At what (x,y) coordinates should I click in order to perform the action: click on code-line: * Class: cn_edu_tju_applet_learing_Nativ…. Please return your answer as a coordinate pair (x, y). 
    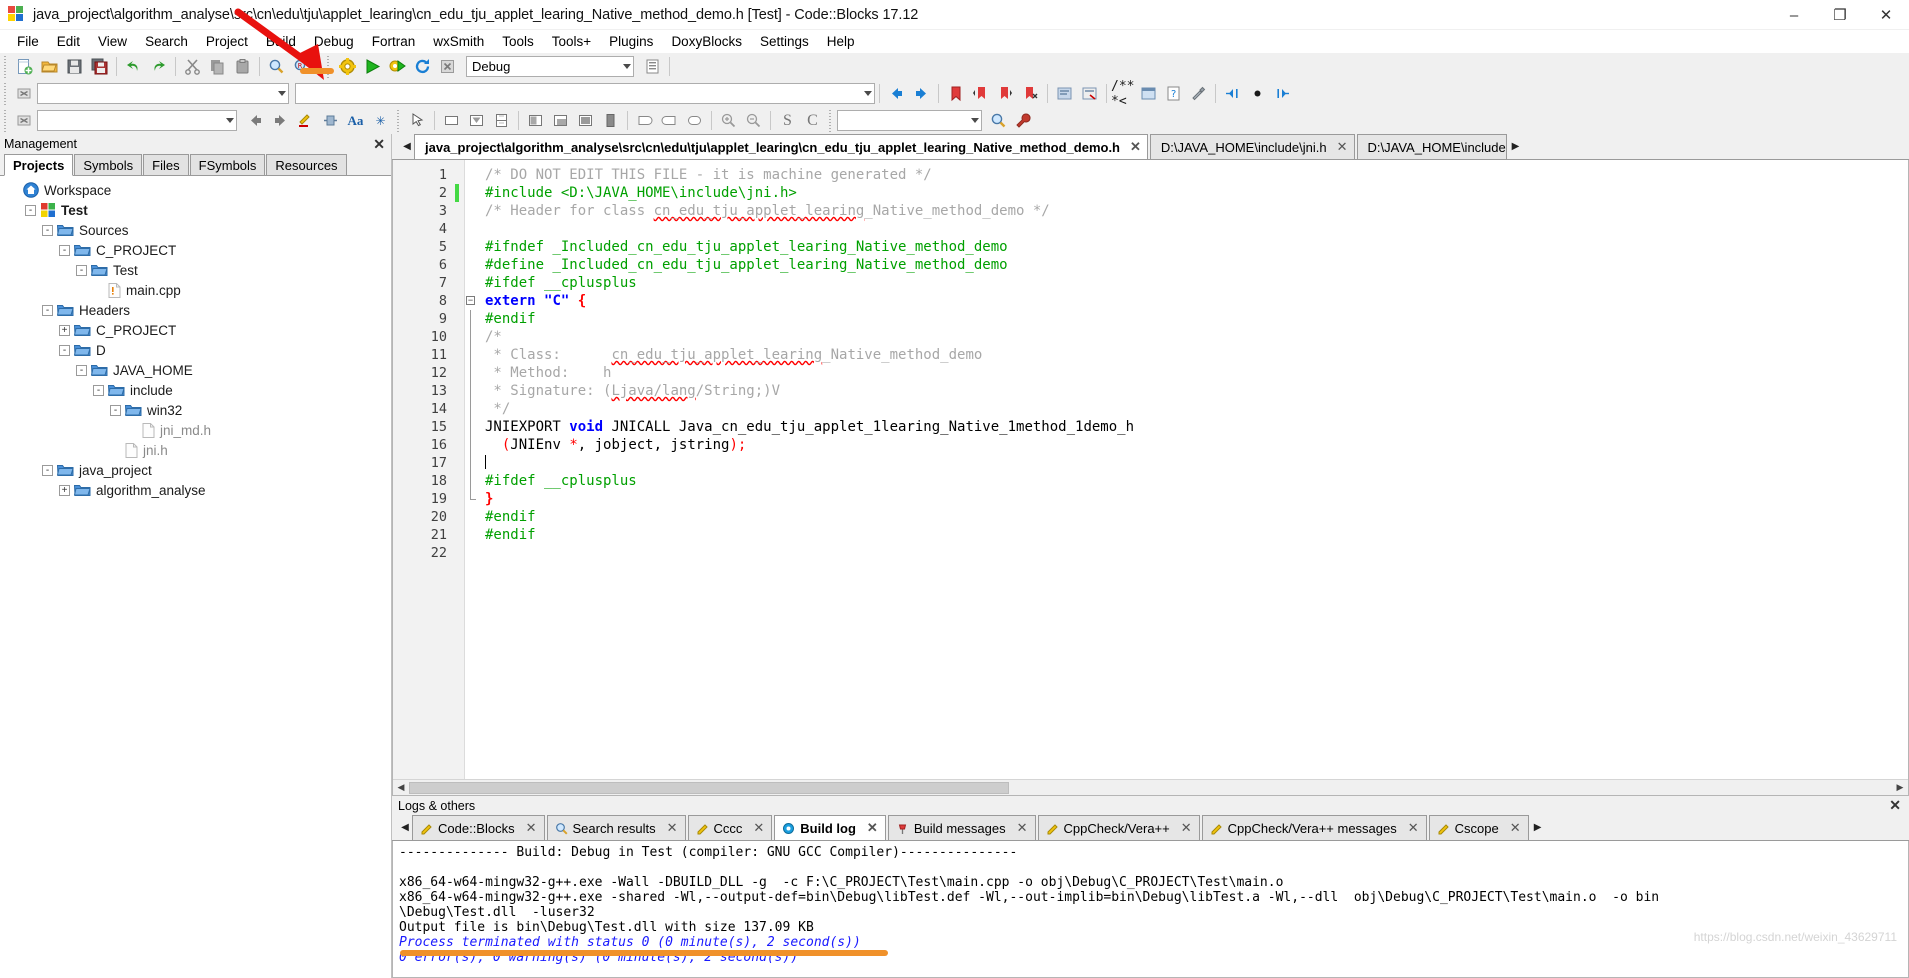
    Looking at the image, I should click on (1196, 355).